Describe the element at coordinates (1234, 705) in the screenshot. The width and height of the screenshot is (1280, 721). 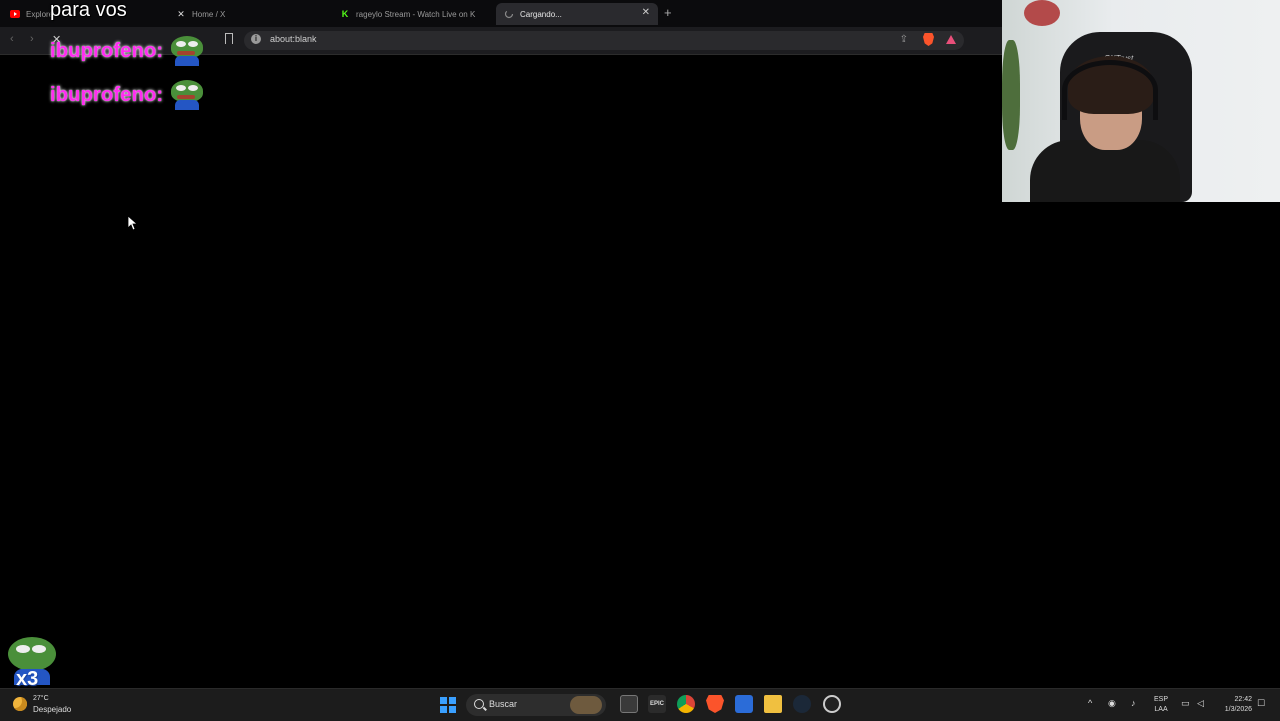
I see `clock: 22:42 1/3/2026` at that location.